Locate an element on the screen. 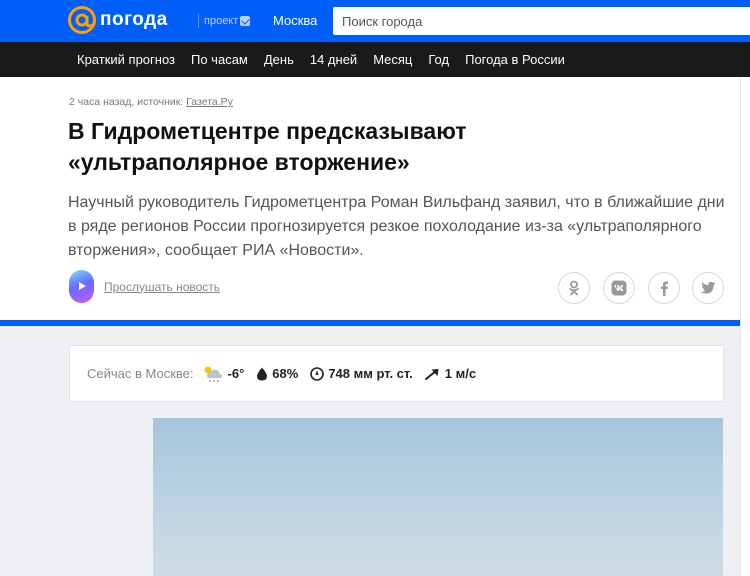 Image resolution: width=750 pixels, height=576 pixels. logo: погода is located at coordinates (118, 20).